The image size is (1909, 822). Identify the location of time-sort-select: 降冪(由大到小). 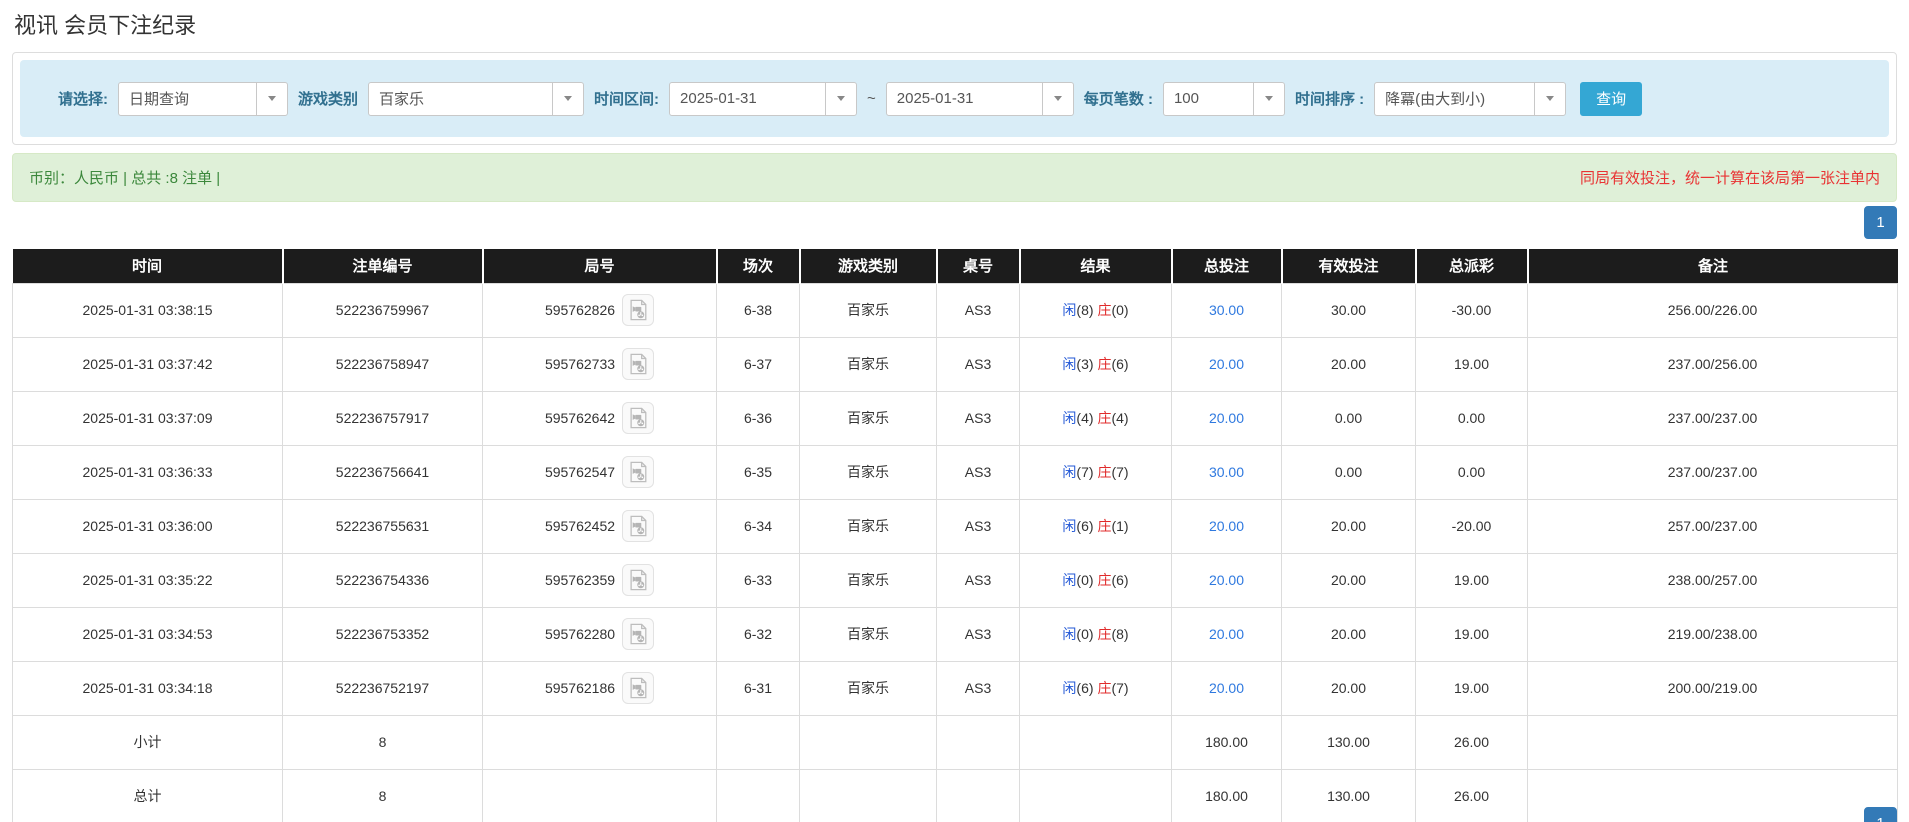
(1470, 98).